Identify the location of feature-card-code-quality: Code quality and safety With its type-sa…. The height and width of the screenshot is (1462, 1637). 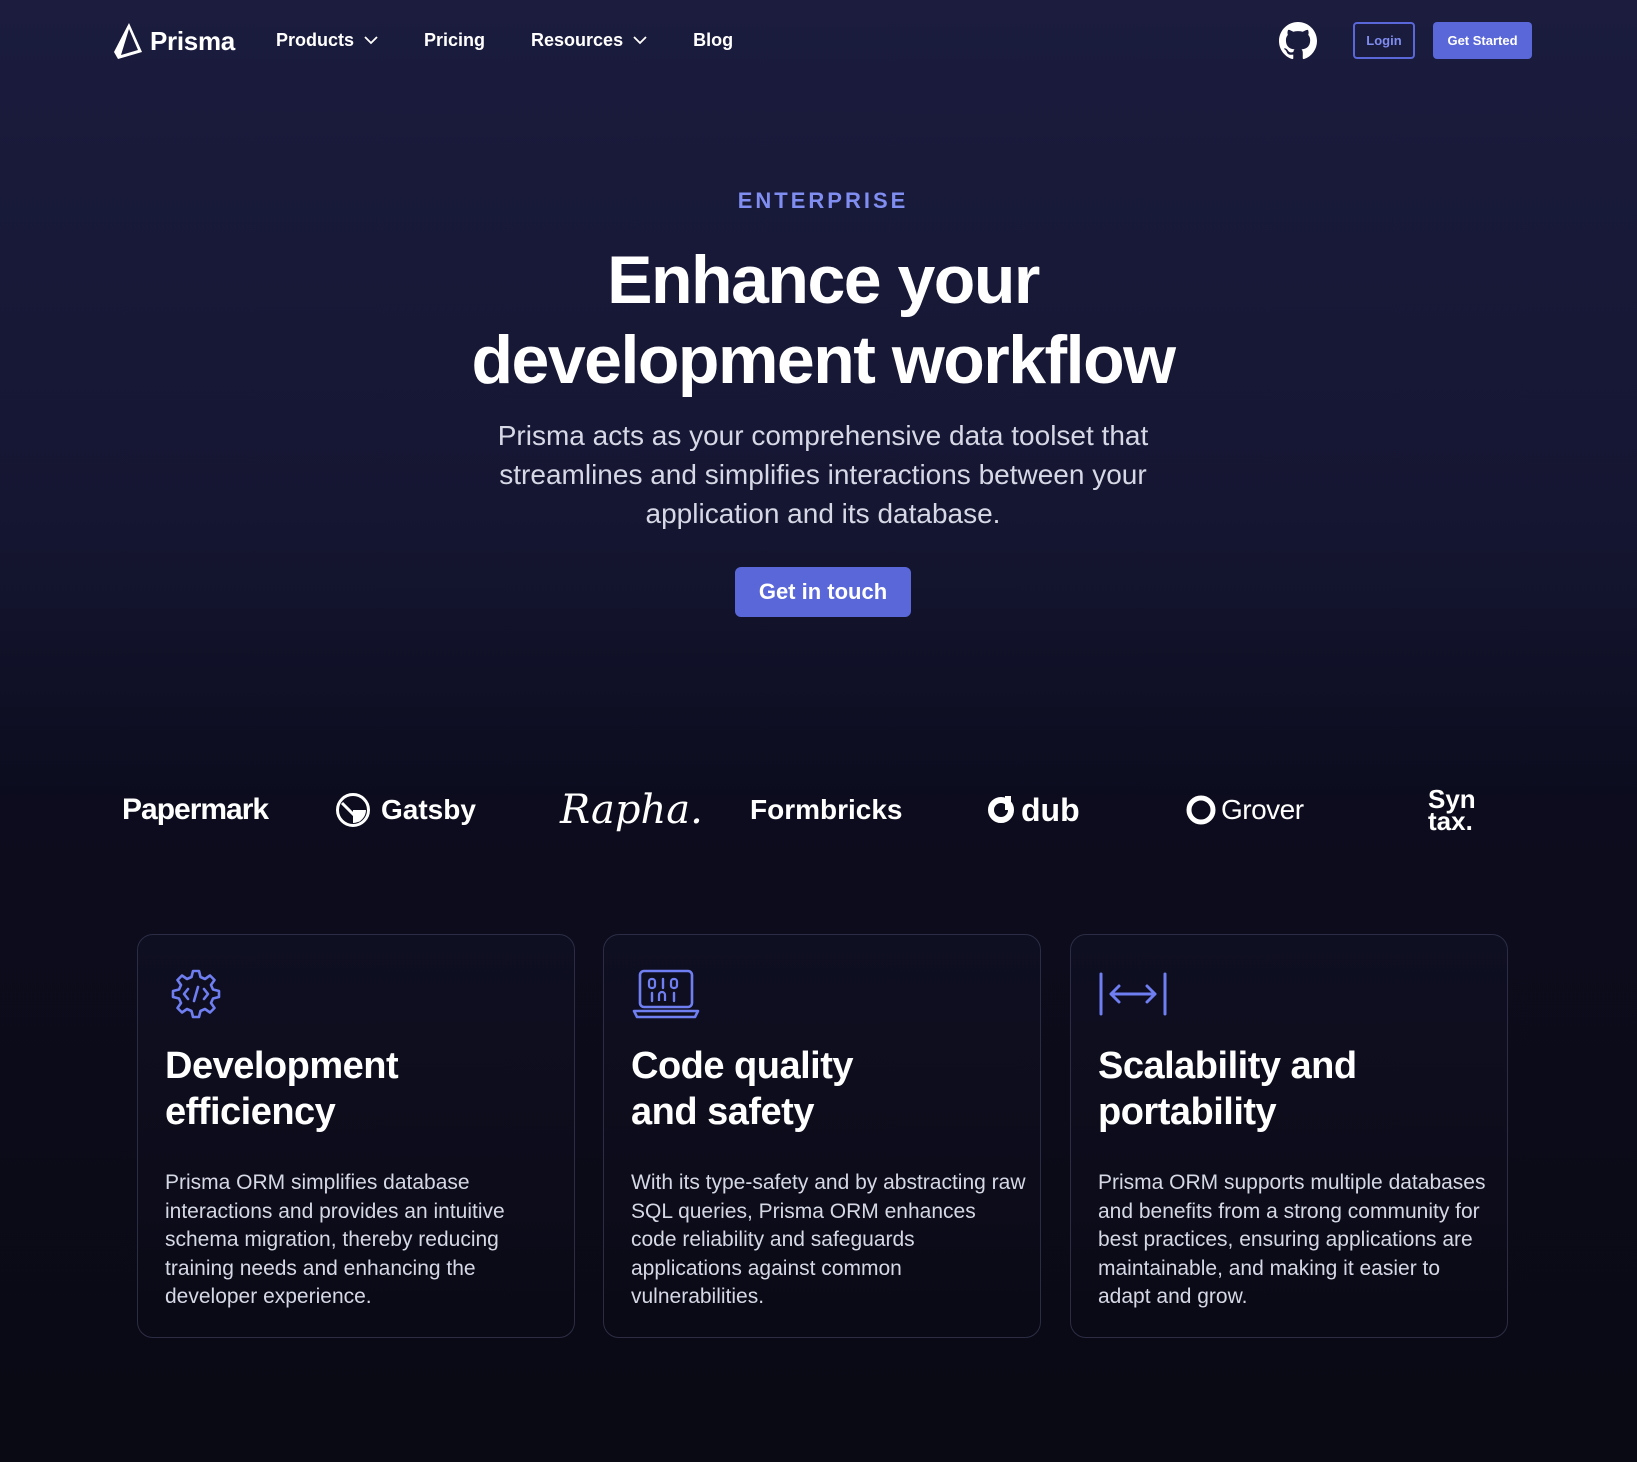
(822, 1136).